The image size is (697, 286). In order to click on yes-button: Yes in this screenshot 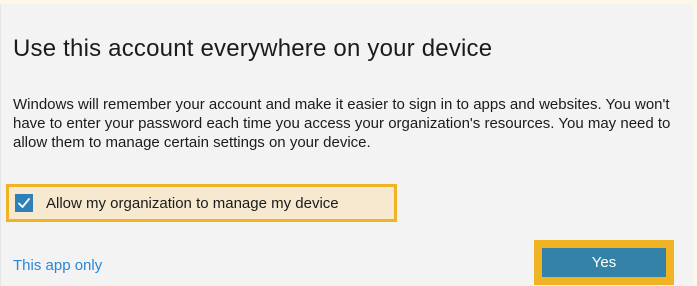, I will do `click(604, 262)`.